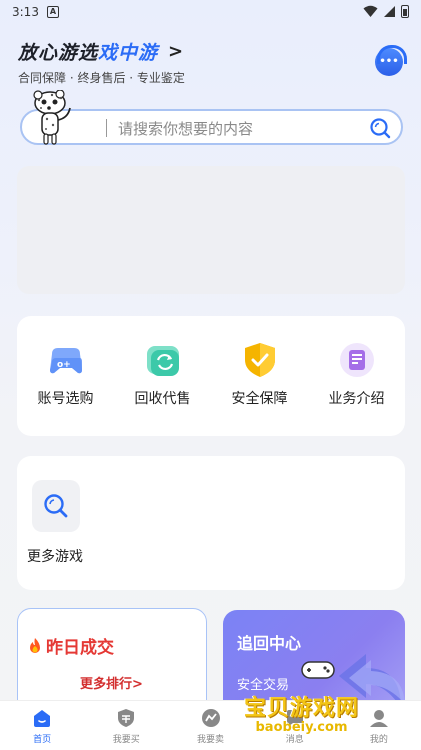  What do you see at coordinates (318, 670) in the screenshot?
I see `game-controller-icon` at bounding box center [318, 670].